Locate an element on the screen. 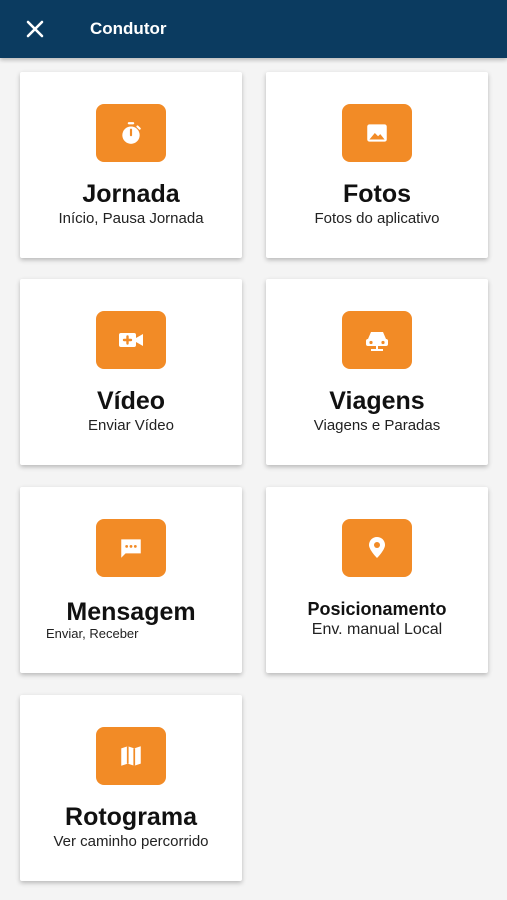  close-button is located at coordinates (35, 29).